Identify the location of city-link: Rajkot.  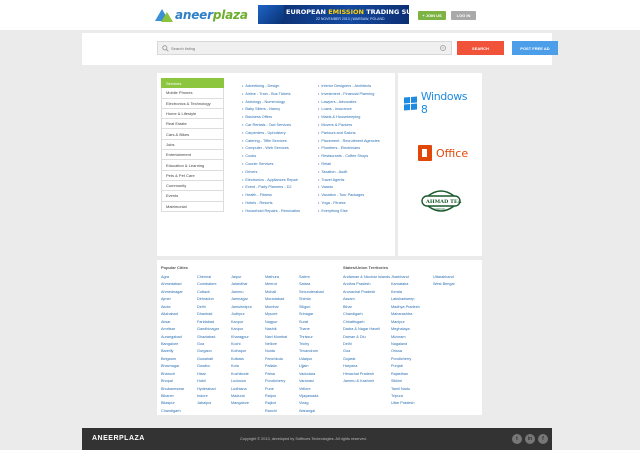
(276, 404).